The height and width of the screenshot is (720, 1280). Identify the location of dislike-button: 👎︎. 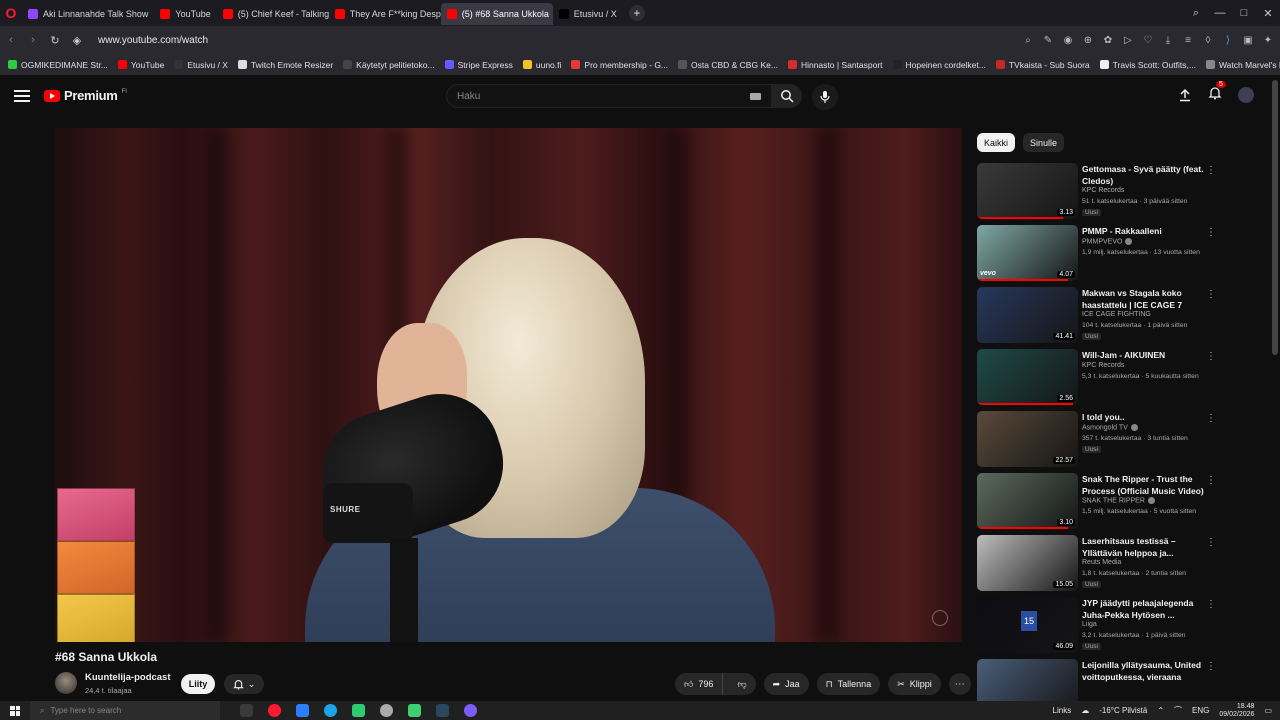
(741, 684).